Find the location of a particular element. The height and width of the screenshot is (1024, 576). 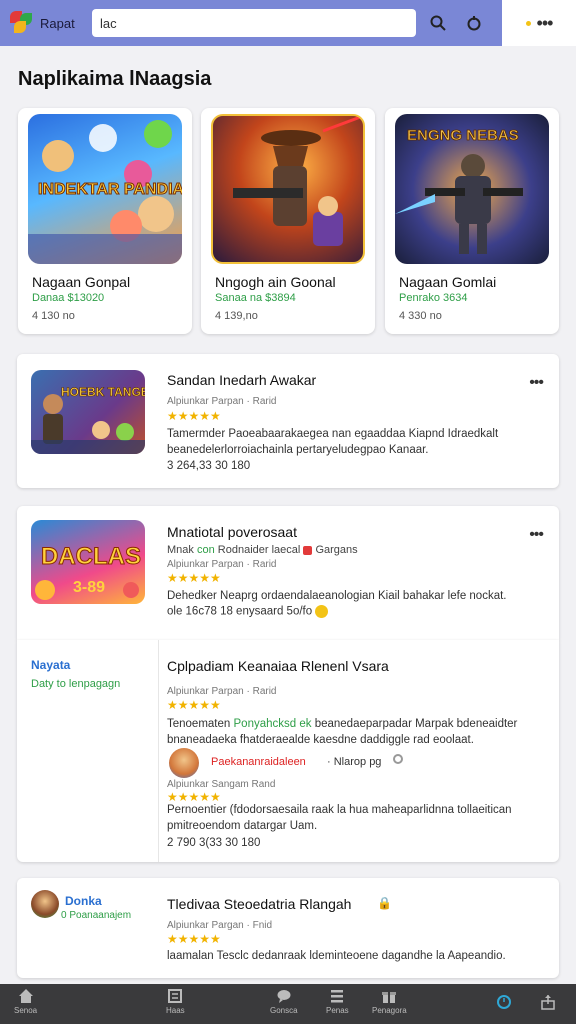

lock-icon: 🔒 is located at coordinates (384, 903).